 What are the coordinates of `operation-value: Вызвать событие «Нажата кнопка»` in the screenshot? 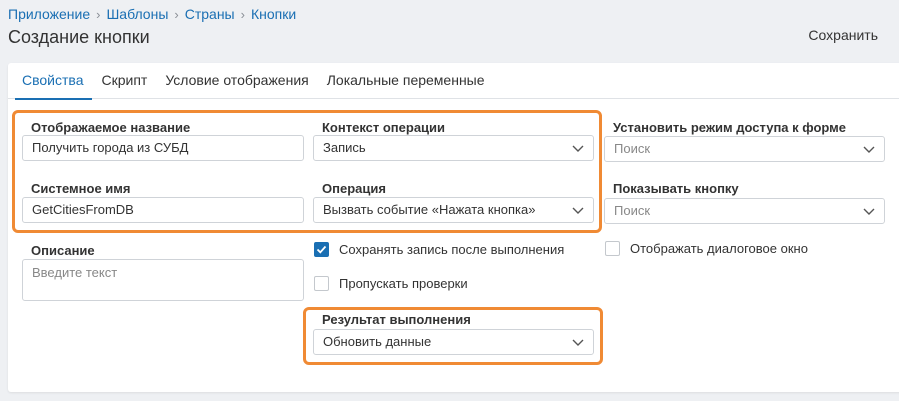 It's located at (429, 209).